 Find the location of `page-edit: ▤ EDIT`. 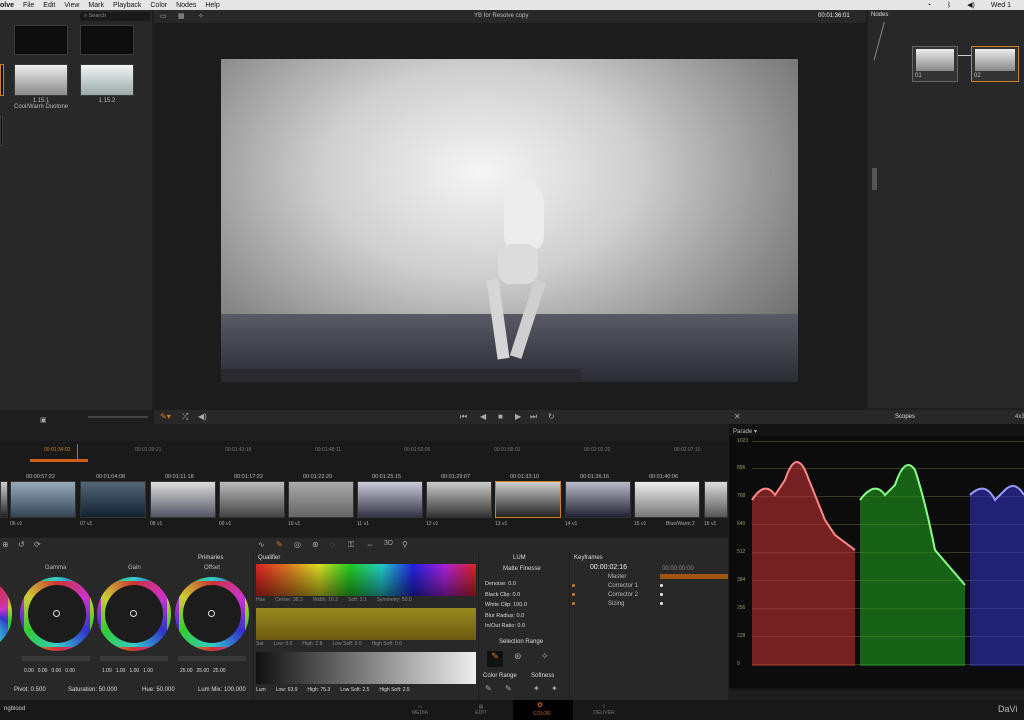

page-edit: ▤ EDIT is located at coordinates (481, 710).